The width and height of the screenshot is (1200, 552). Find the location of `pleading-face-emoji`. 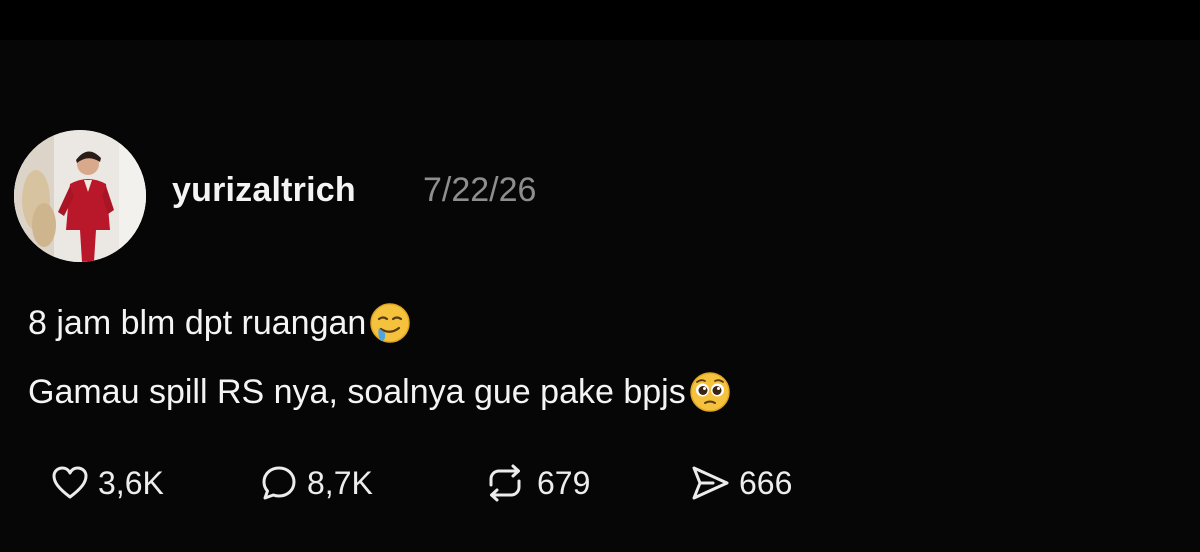

pleading-face-emoji is located at coordinates (710, 392).